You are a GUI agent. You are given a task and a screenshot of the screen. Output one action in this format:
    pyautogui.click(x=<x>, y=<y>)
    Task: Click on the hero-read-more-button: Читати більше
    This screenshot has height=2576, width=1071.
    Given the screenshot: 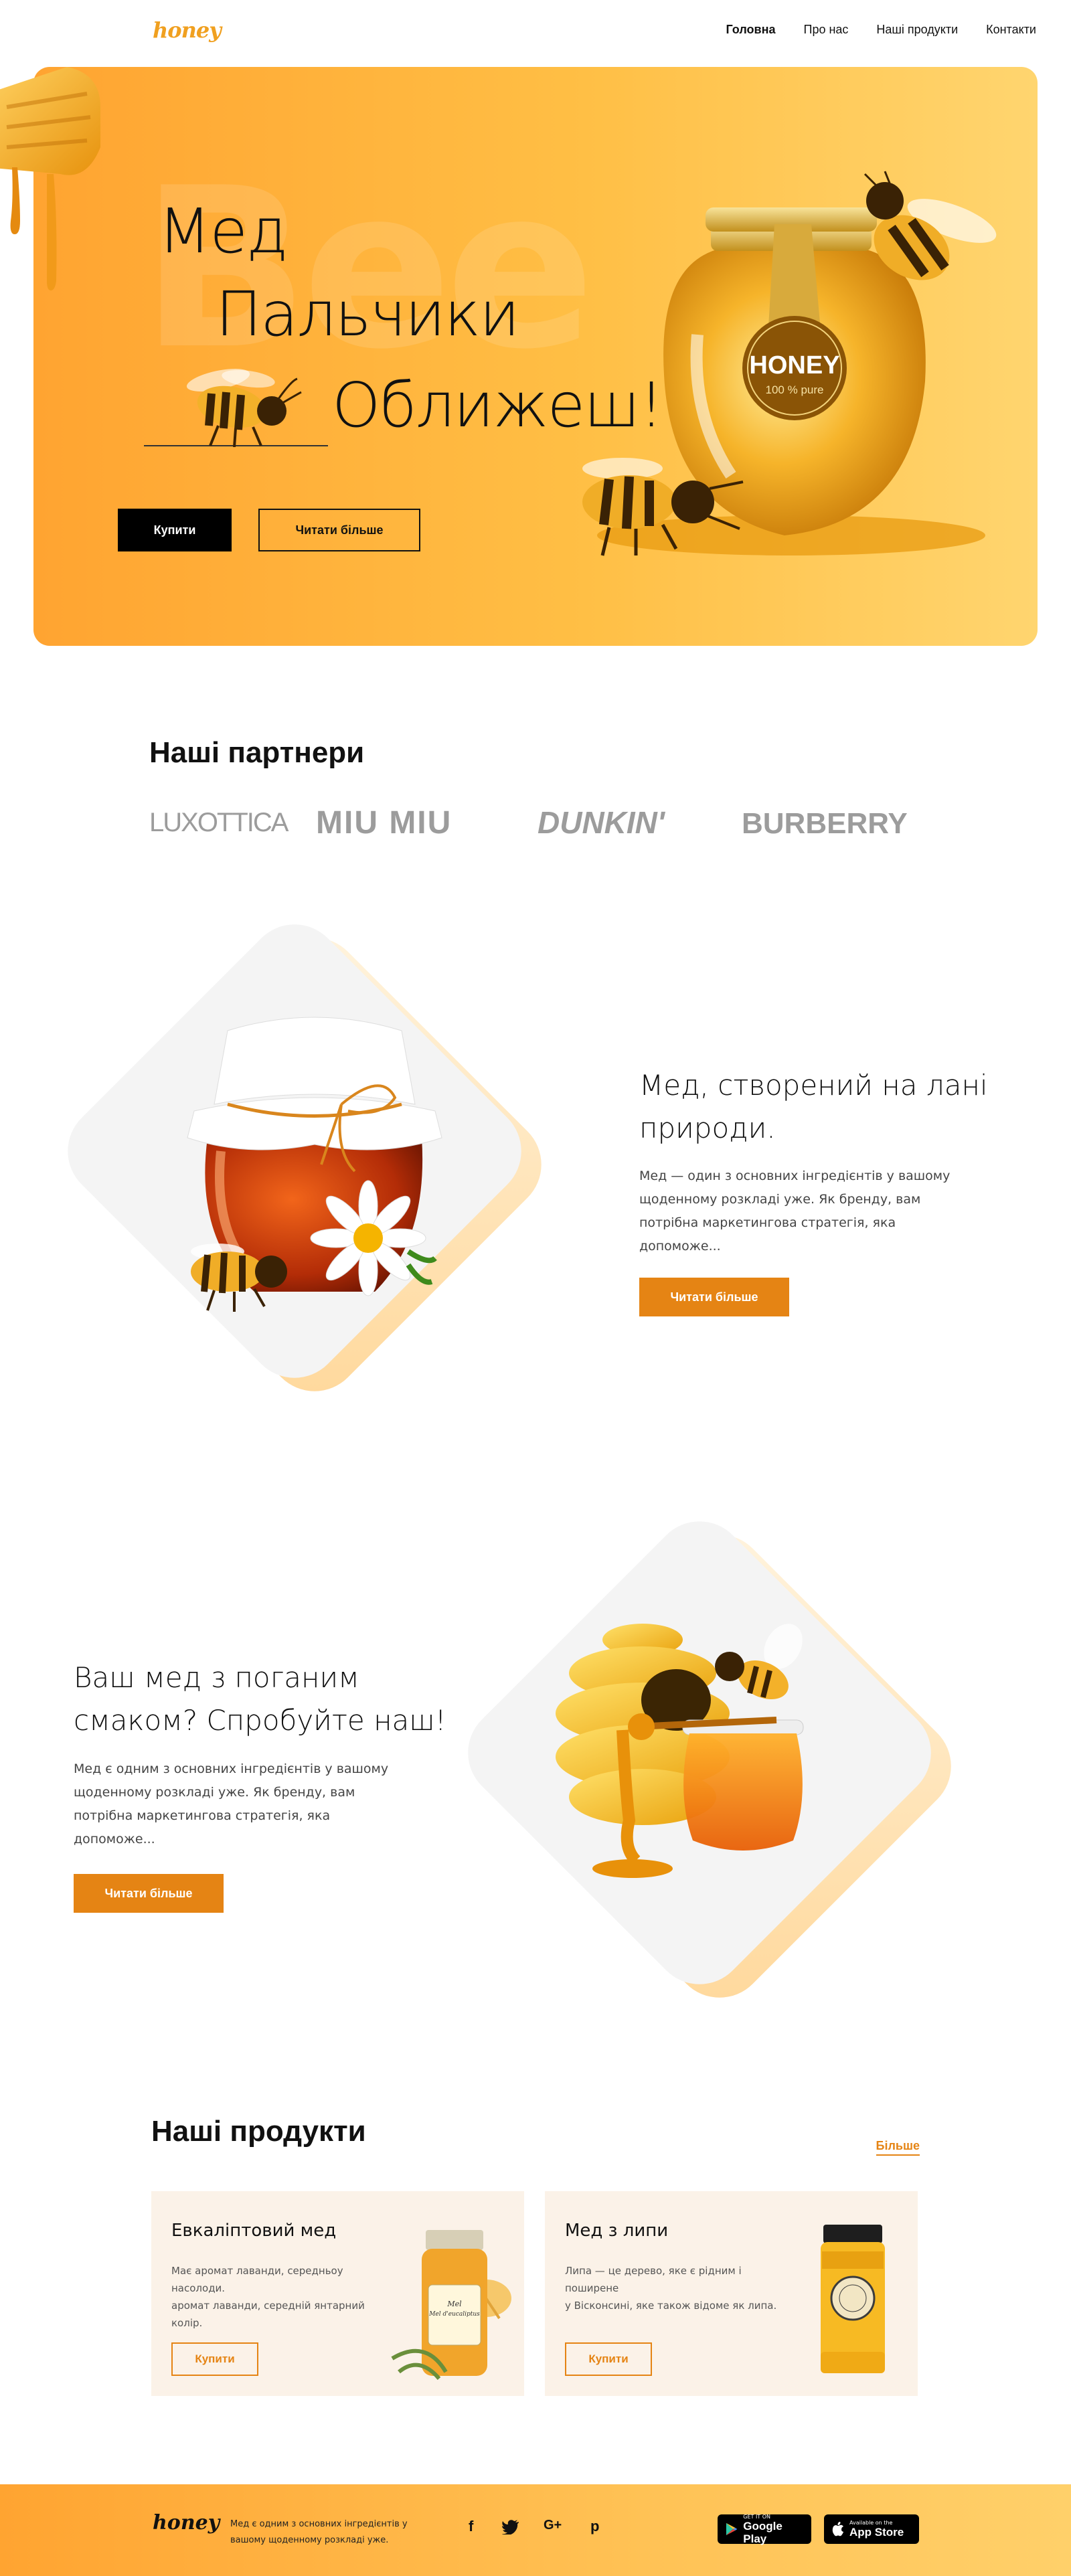 What is the action you would take?
    pyautogui.click(x=339, y=530)
    